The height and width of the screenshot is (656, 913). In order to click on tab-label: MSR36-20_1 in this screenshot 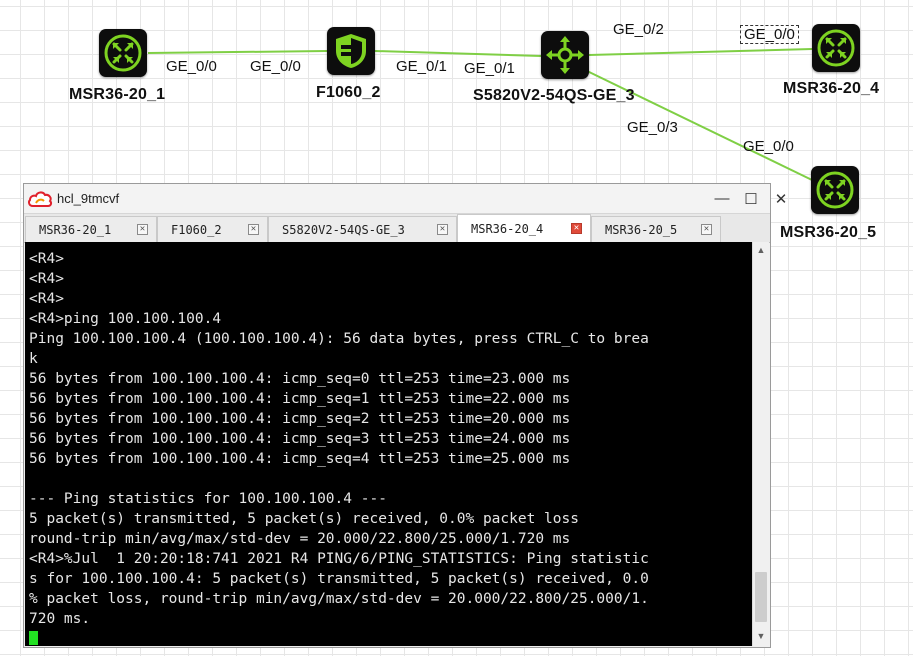, I will do `click(75, 229)`.